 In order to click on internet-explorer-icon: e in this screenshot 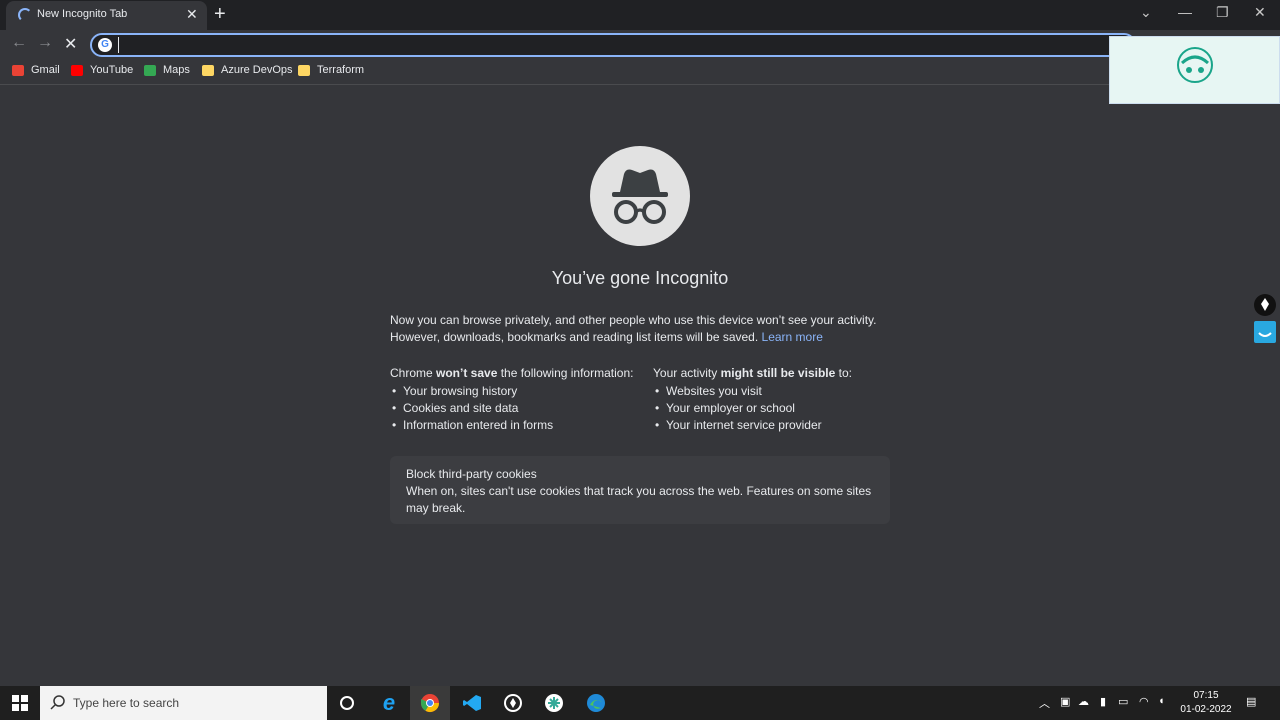, I will do `click(389, 703)`.